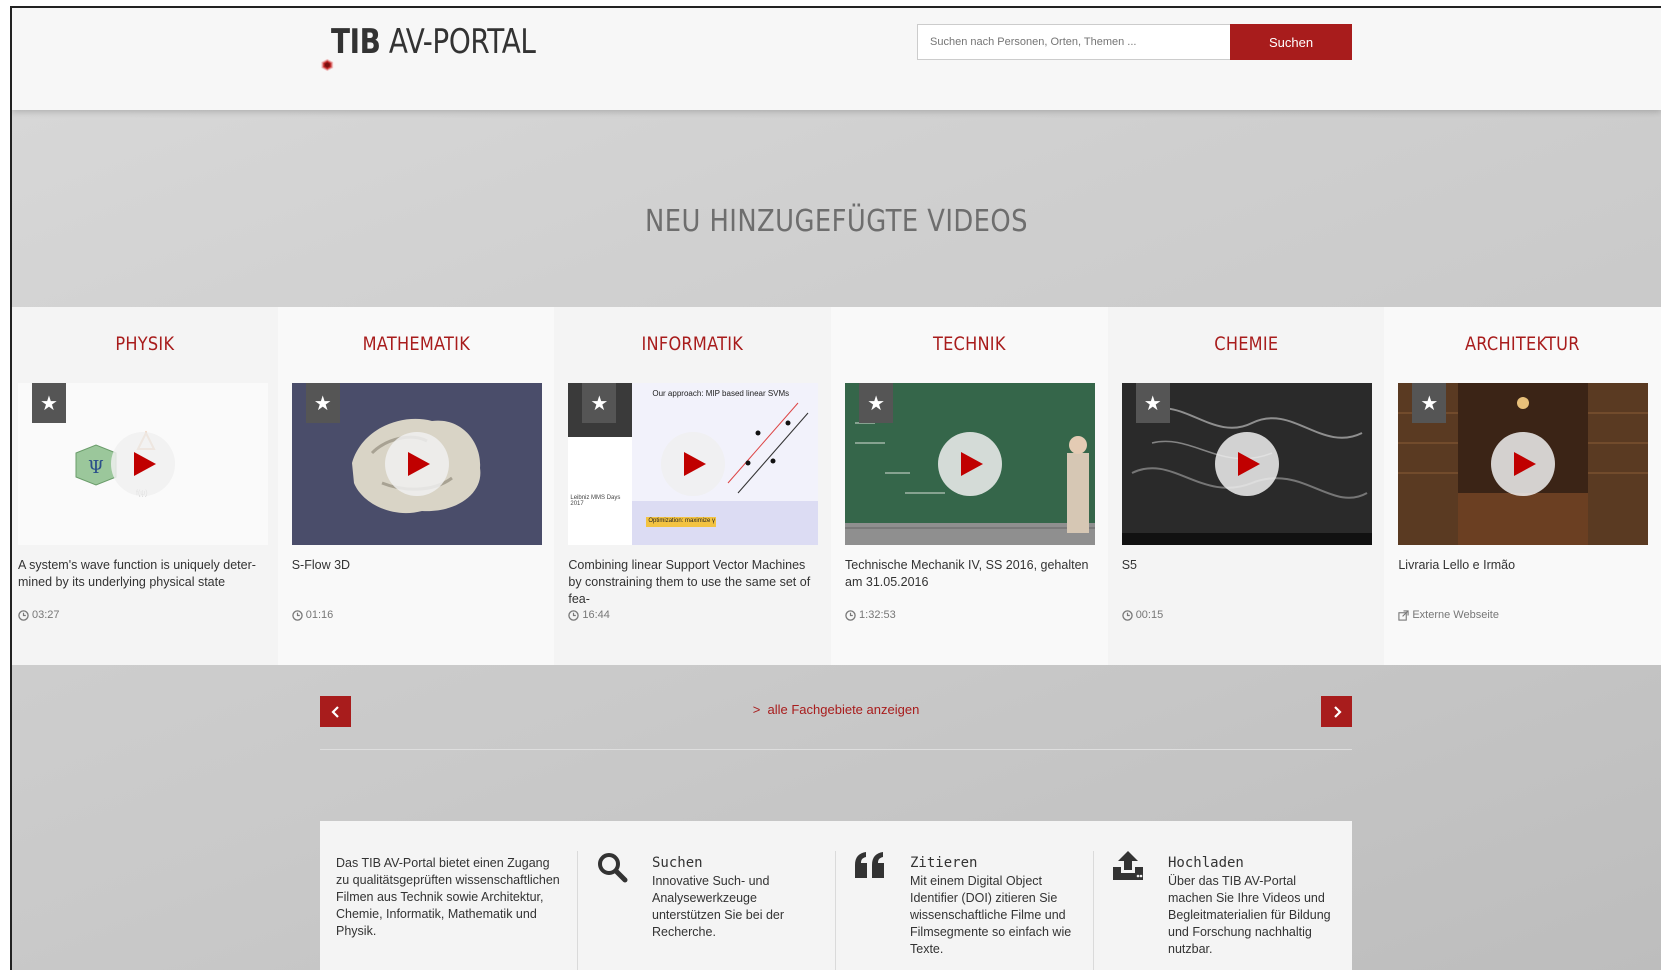 The width and height of the screenshot is (1661, 970). I want to click on carousel-next-button, so click(1336, 711).